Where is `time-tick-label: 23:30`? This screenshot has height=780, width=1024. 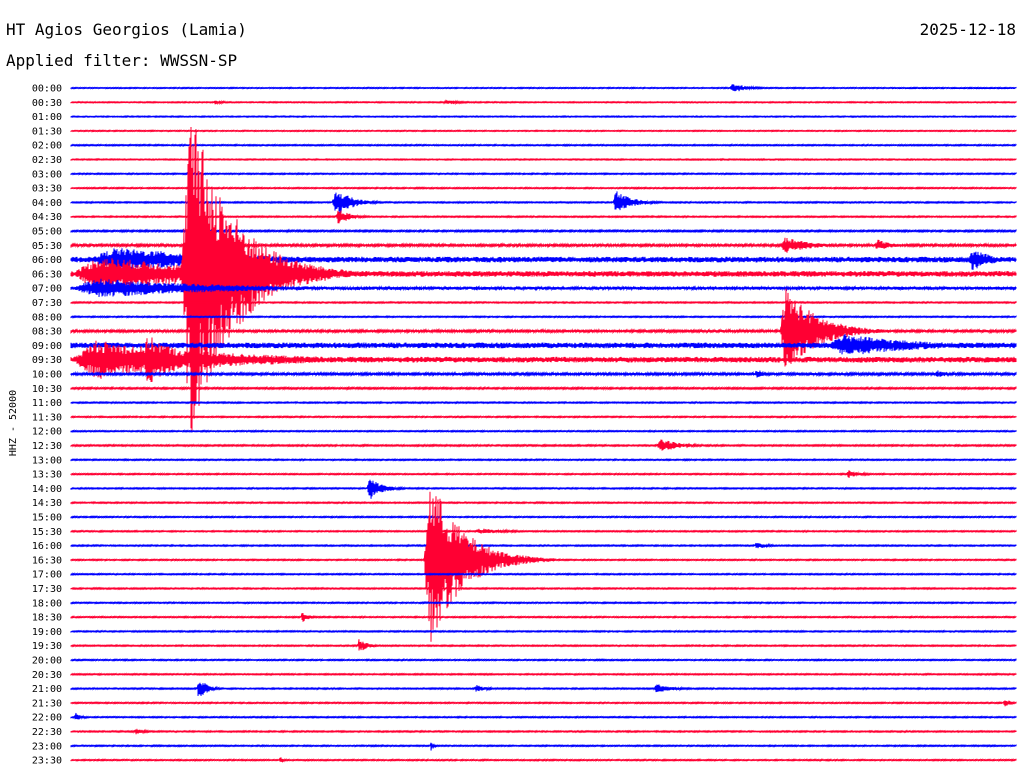 time-tick-label: 23:30 is located at coordinates (47, 761).